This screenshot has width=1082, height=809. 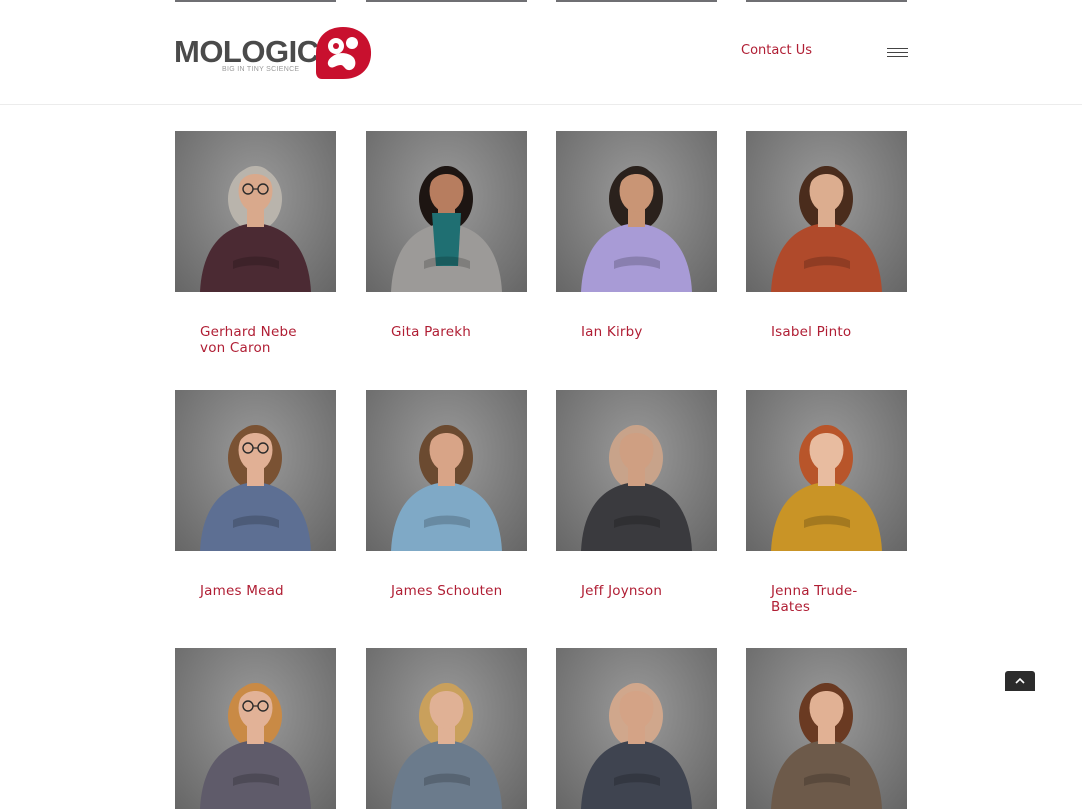 I want to click on team-member-name: James Mead, so click(x=260, y=591).